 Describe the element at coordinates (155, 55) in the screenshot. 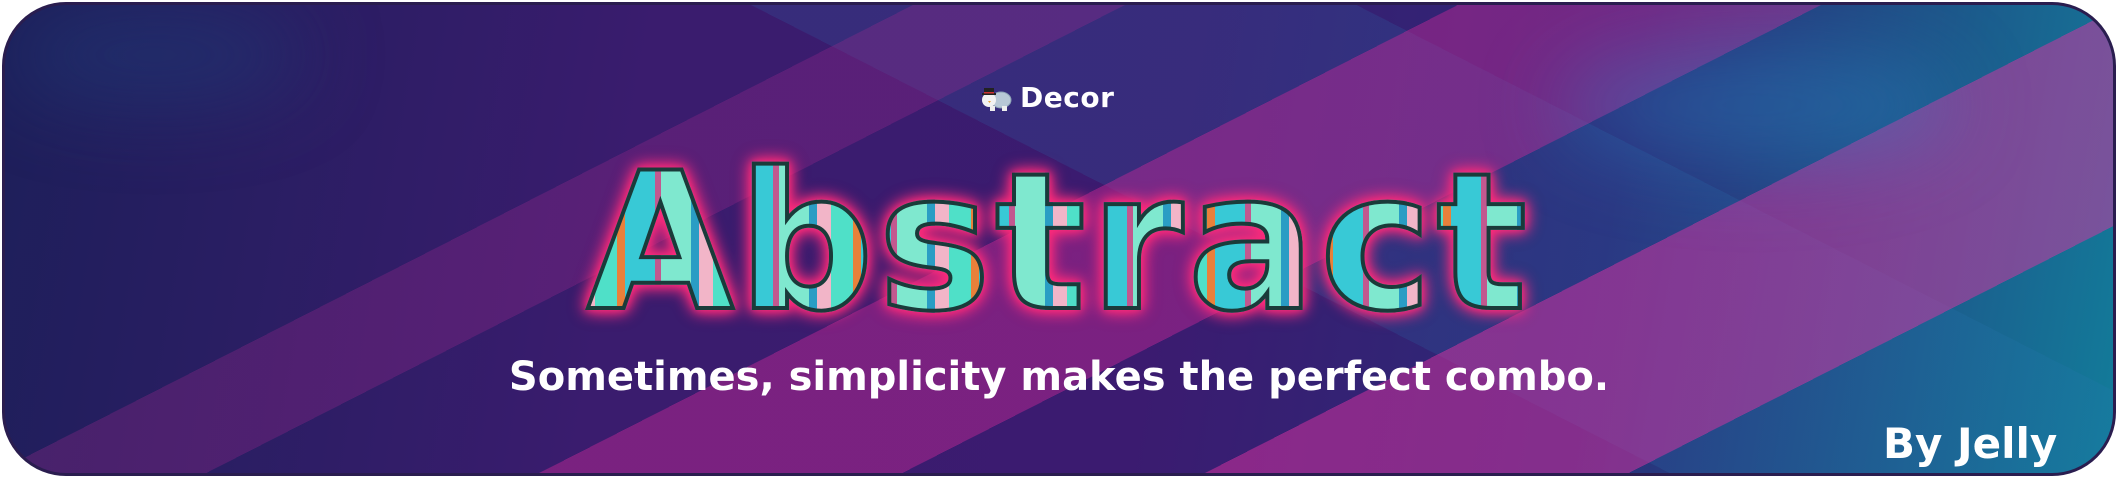

I see `decorative-glow` at that location.